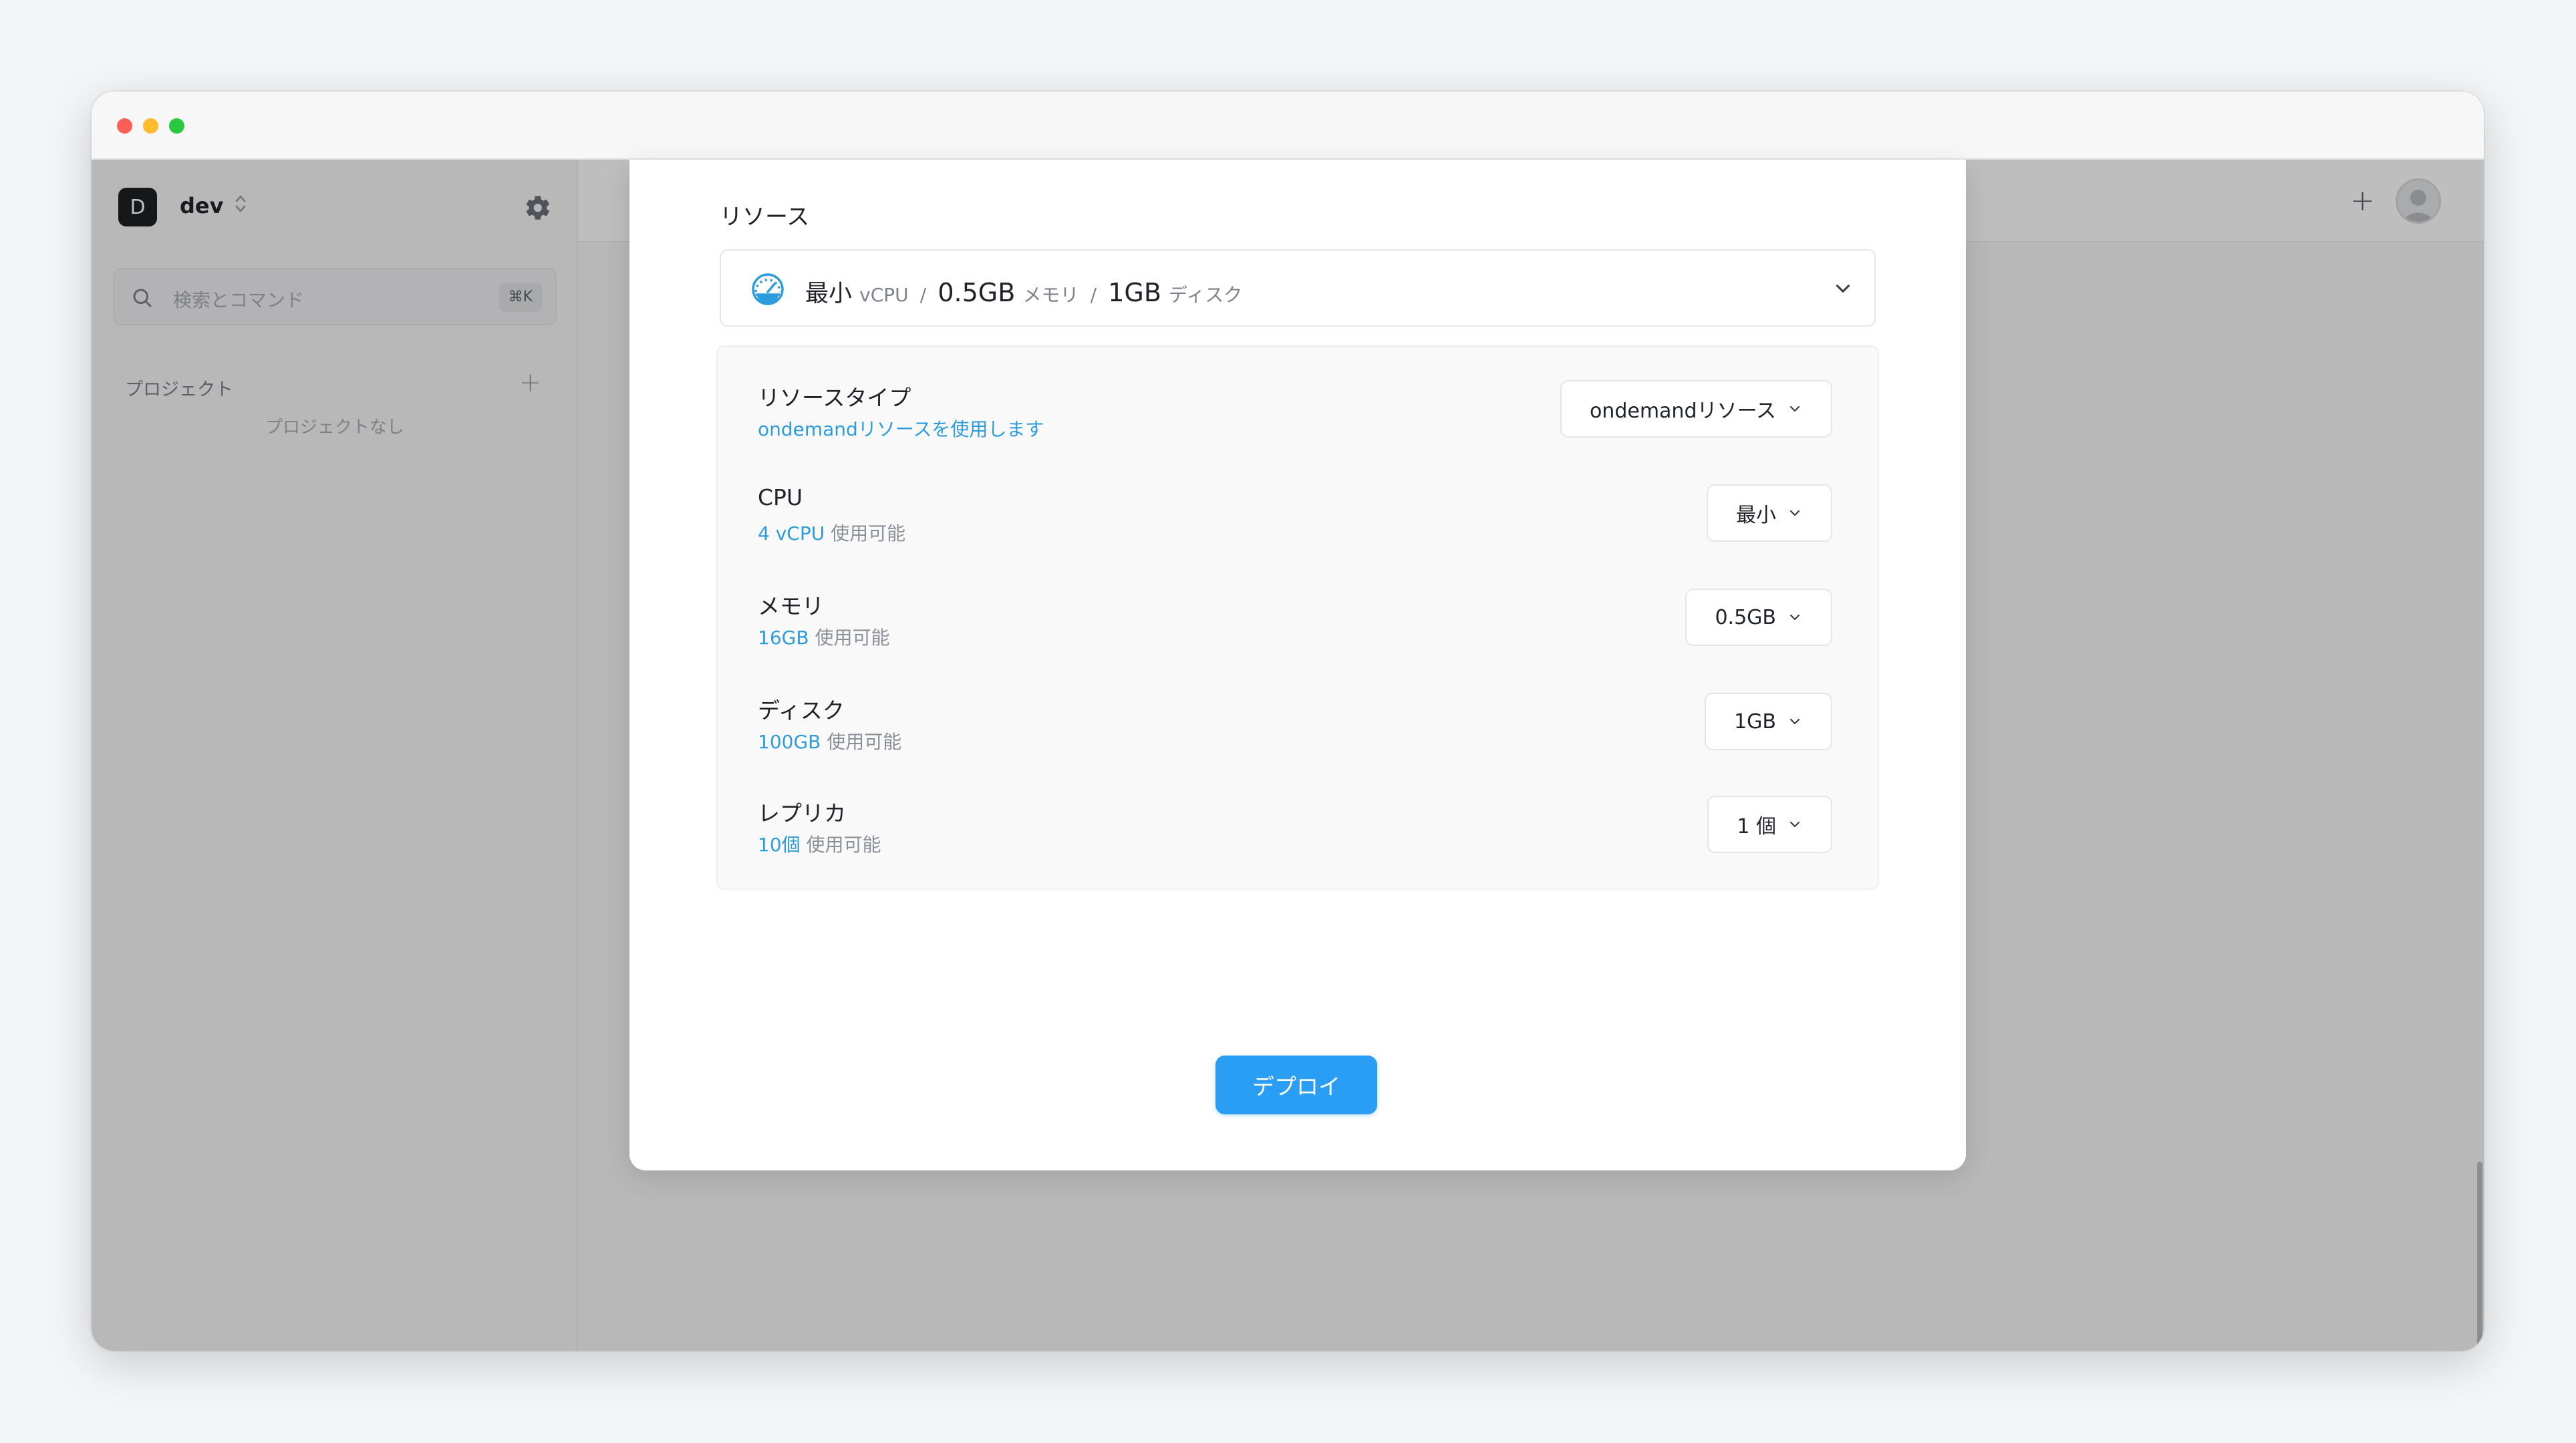 This screenshot has width=2576, height=1443. Describe the element at coordinates (1206, 295) in the screenshot. I see `summary-disk-unit: ディスク` at that location.